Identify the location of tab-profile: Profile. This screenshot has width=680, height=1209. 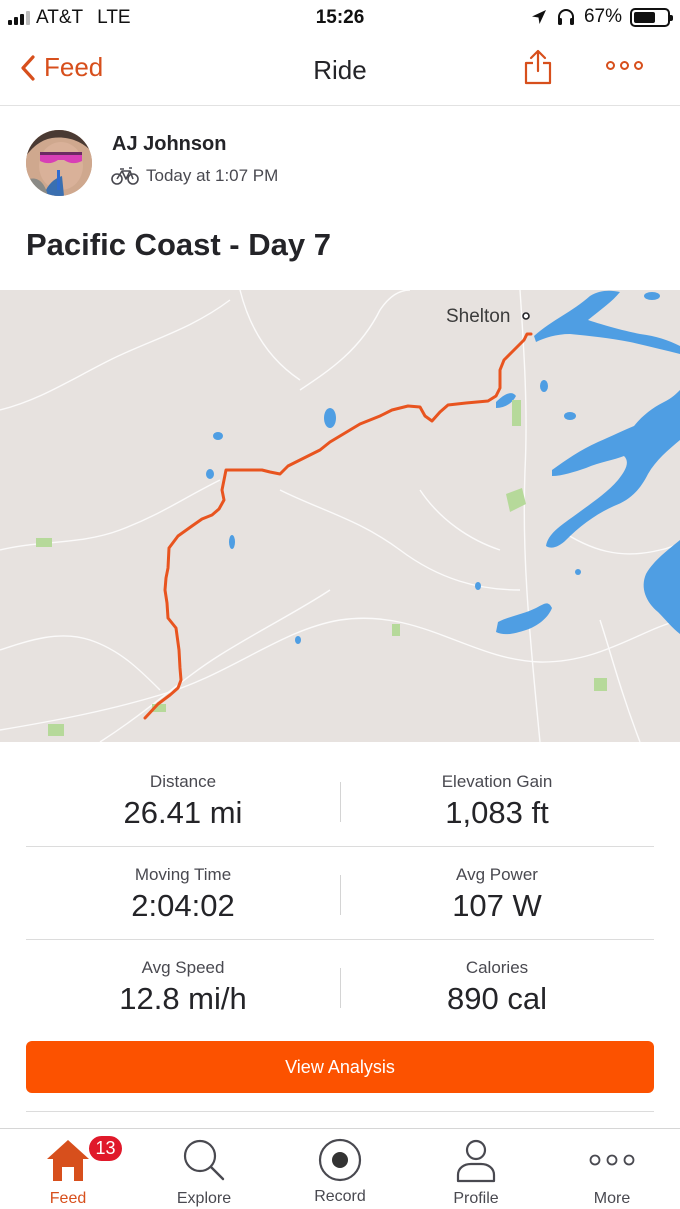
(476, 1169).